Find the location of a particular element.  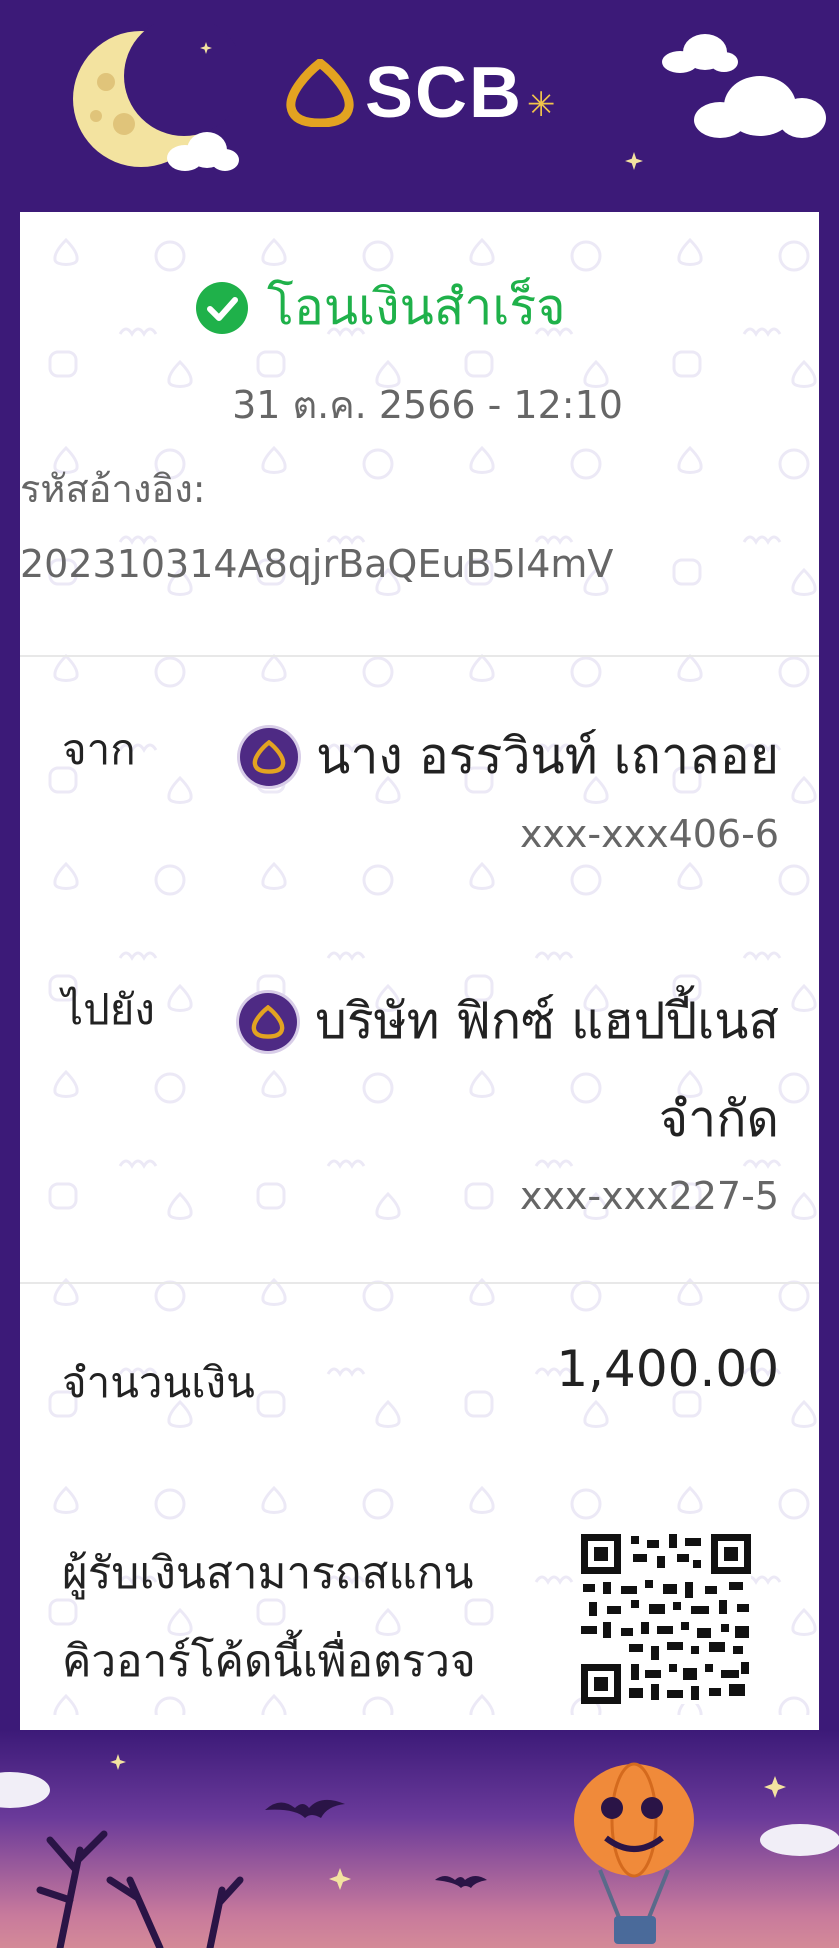

qr-code is located at coordinates (666, 1619).